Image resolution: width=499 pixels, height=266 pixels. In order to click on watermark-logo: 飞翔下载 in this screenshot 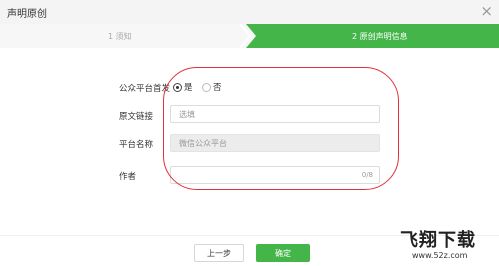, I will do `click(438, 240)`.